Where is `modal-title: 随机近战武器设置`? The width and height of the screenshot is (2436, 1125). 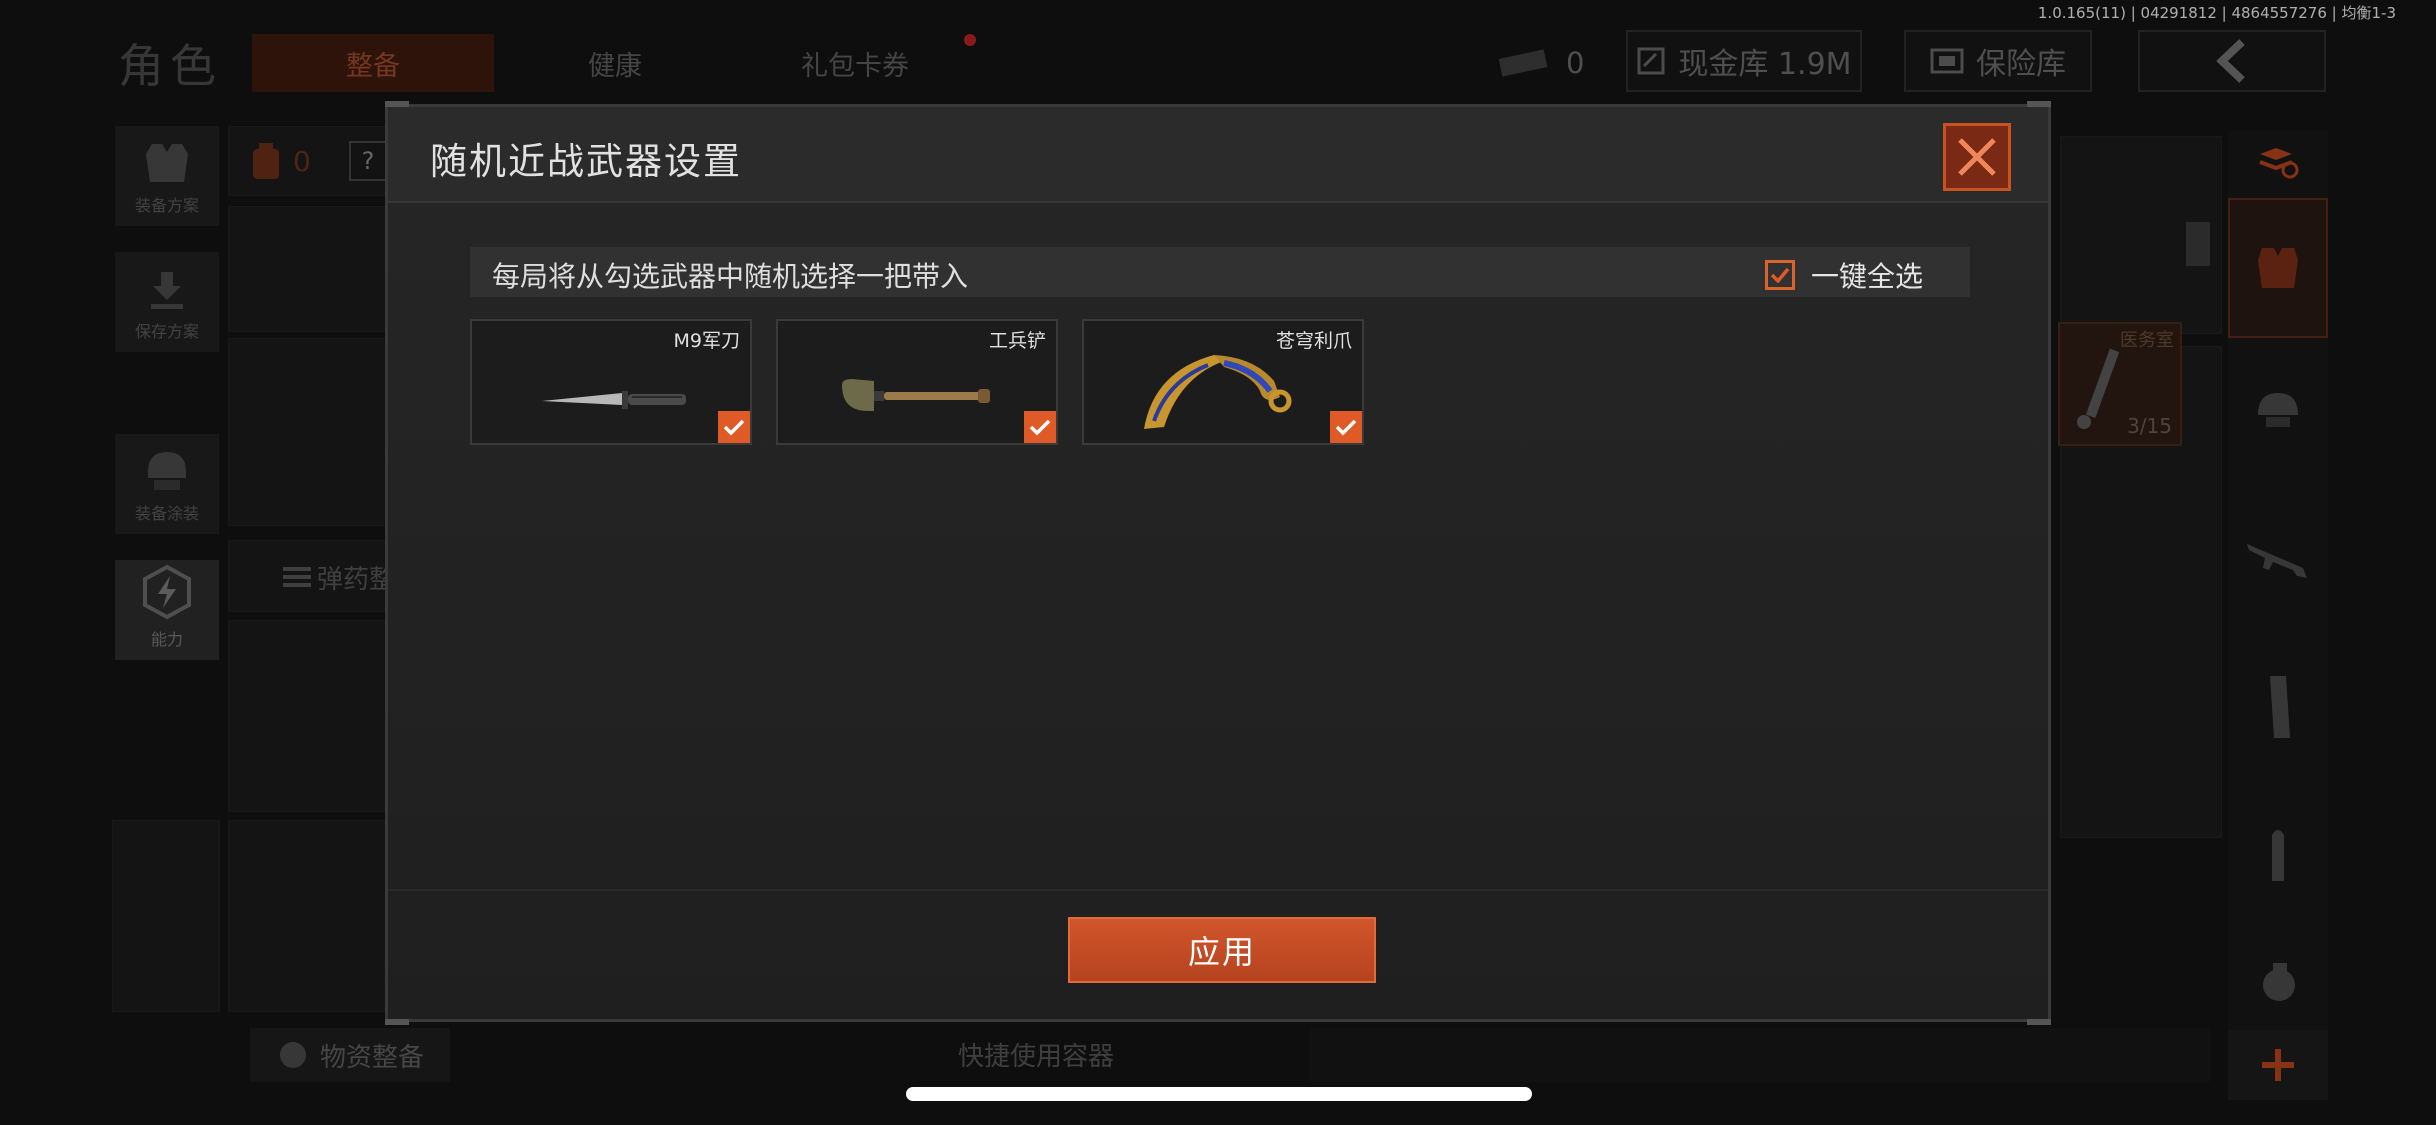 modal-title: 随机近战武器设置 is located at coordinates (586, 161).